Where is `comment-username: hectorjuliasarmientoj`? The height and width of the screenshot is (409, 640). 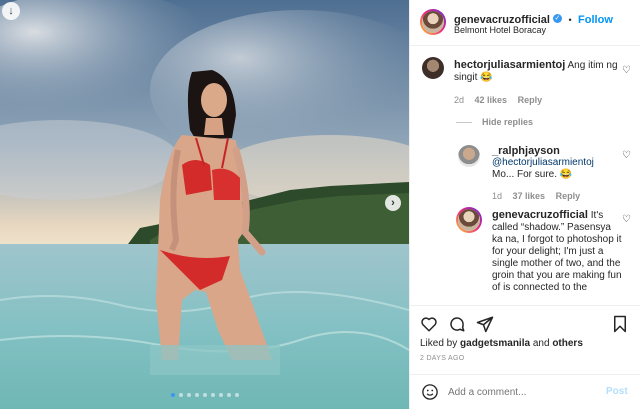 comment-username: hectorjuliasarmientoj is located at coordinates (509, 65).